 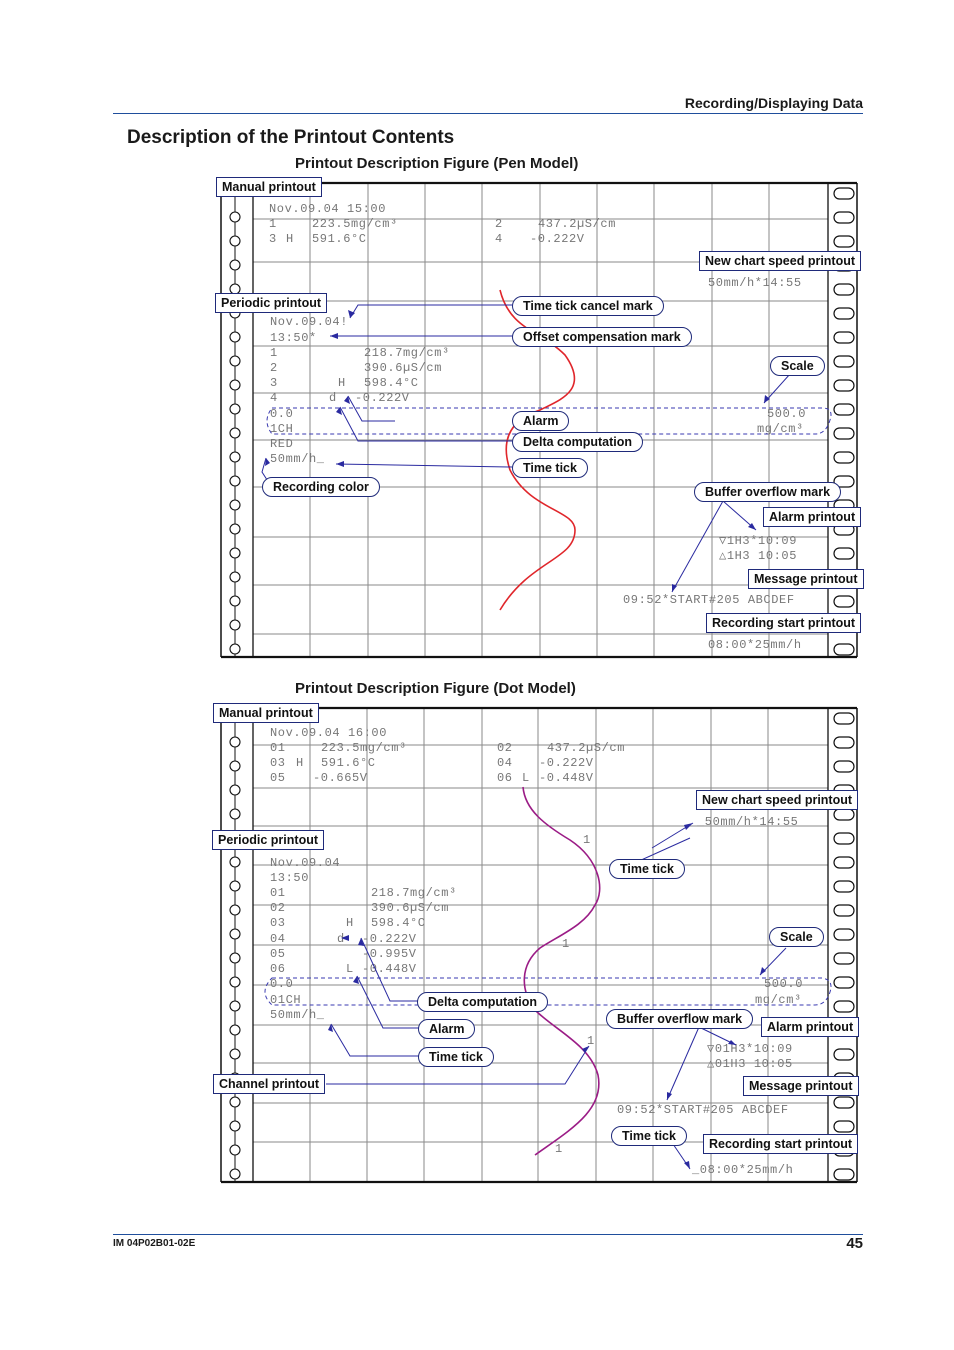 I want to click on dot-manual-value: -0.222V, so click(x=566, y=763).